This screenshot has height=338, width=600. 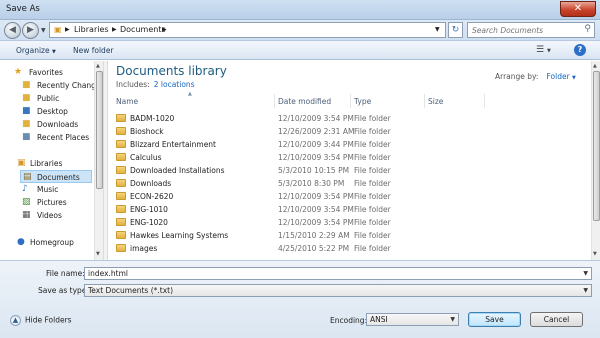 What do you see at coordinates (43, 30) in the screenshot?
I see `recent-pages-dropdown-icon: ▼` at bounding box center [43, 30].